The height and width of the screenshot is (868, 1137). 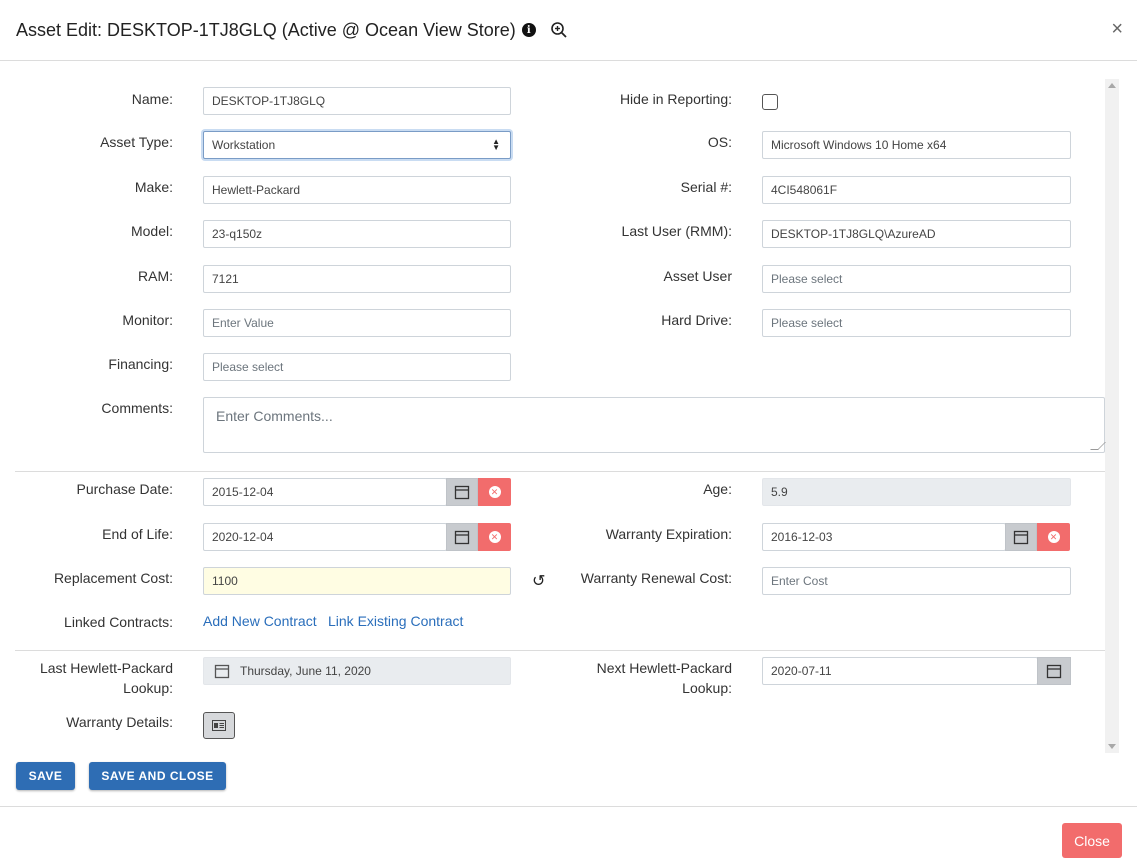 What do you see at coordinates (696, 320) in the screenshot?
I see `hard-drive-label: Hard Drive:` at bounding box center [696, 320].